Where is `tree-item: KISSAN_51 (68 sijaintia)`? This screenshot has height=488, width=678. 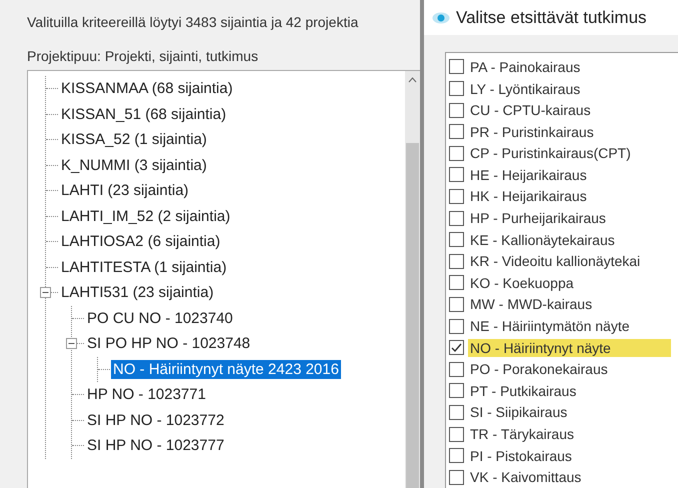
tree-item: KISSAN_51 (68 sijaintia) is located at coordinates (143, 114).